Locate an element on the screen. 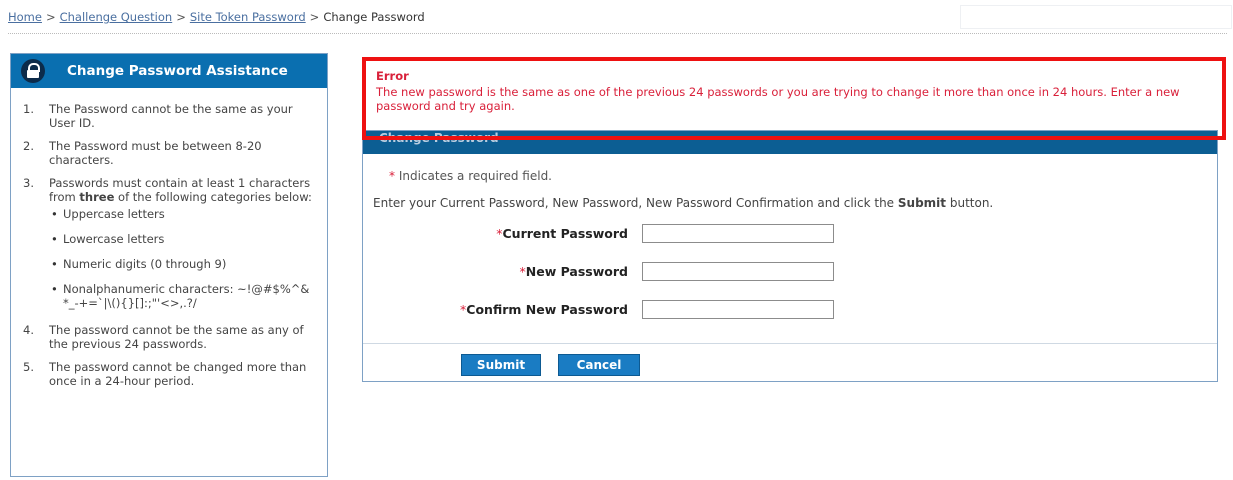  current-password-row: *Current Password is located at coordinates (598, 233).